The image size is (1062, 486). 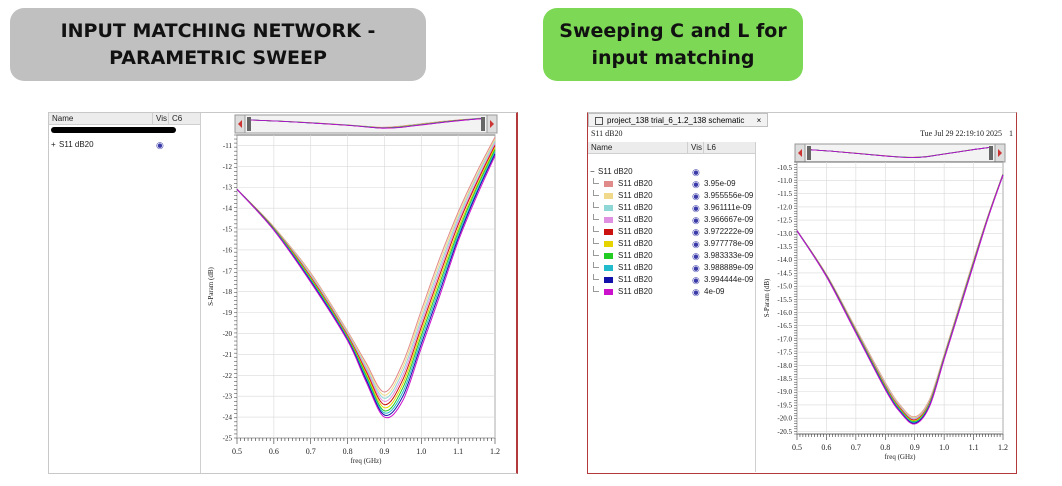 I want to click on y-tick-label: -13.5, so click(x=784, y=247).